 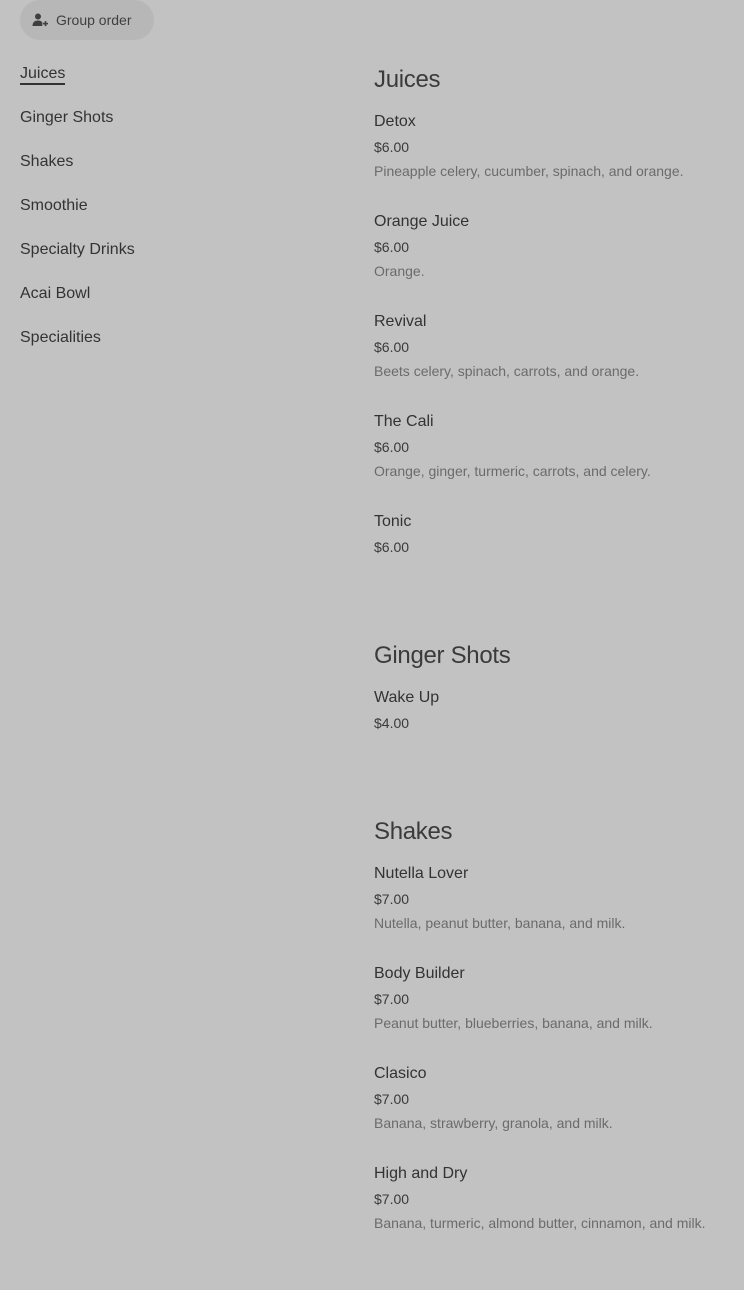 I want to click on item-description: Banana, strawberry, granola, and milk., so click(x=493, y=1123).